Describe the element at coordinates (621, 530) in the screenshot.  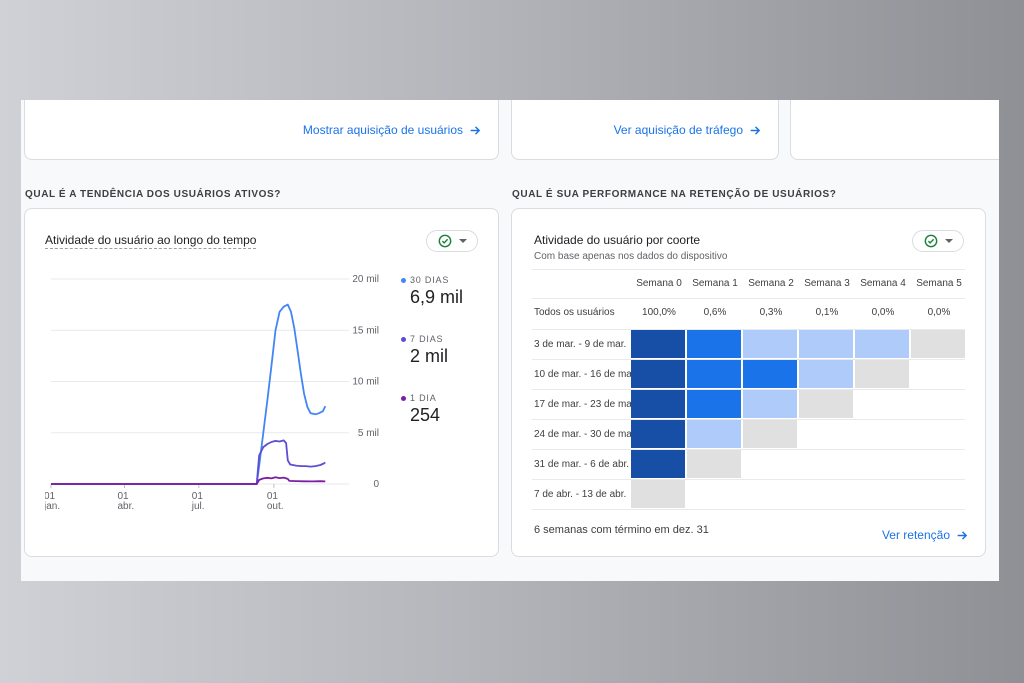
I see `cohort-footer: 6 semanas com término em dez. 31` at that location.